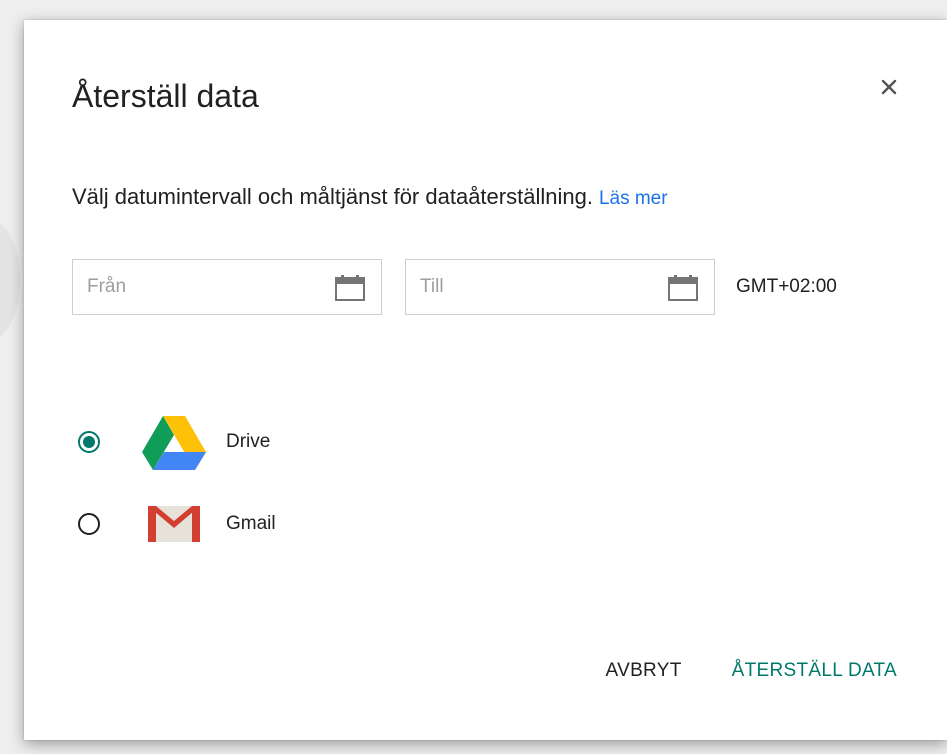 This screenshot has width=947, height=754. I want to click on gmail-label: Gmail, so click(251, 523).